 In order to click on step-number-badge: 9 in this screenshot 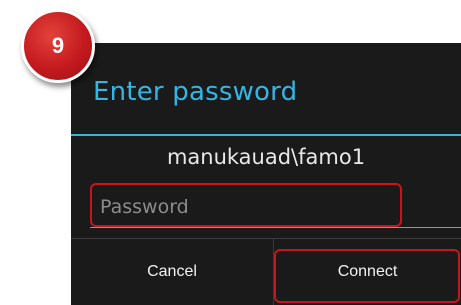, I will do `click(58, 46)`.